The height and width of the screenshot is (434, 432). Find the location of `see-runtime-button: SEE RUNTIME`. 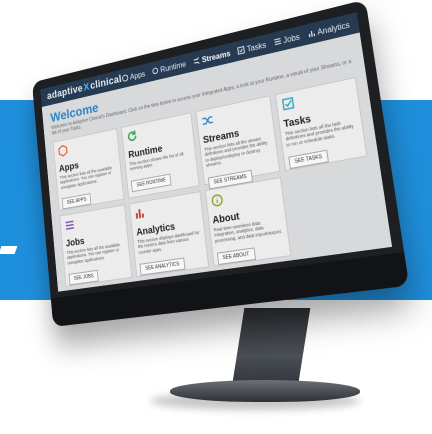

see-runtime-button: SEE RUNTIME is located at coordinates (151, 182).